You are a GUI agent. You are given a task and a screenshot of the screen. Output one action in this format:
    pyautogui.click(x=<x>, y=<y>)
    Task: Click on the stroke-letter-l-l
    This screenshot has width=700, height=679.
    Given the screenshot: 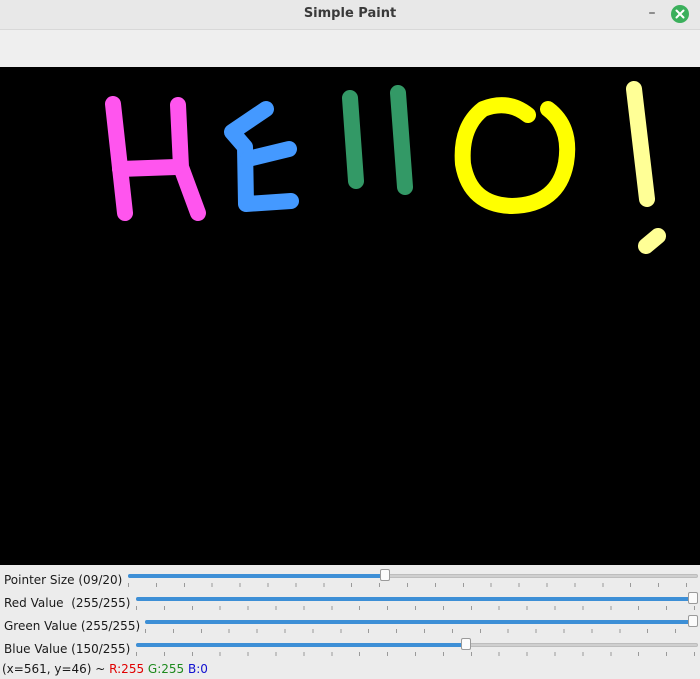 What is the action you would take?
    pyautogui.click(x=377, y=140)
    